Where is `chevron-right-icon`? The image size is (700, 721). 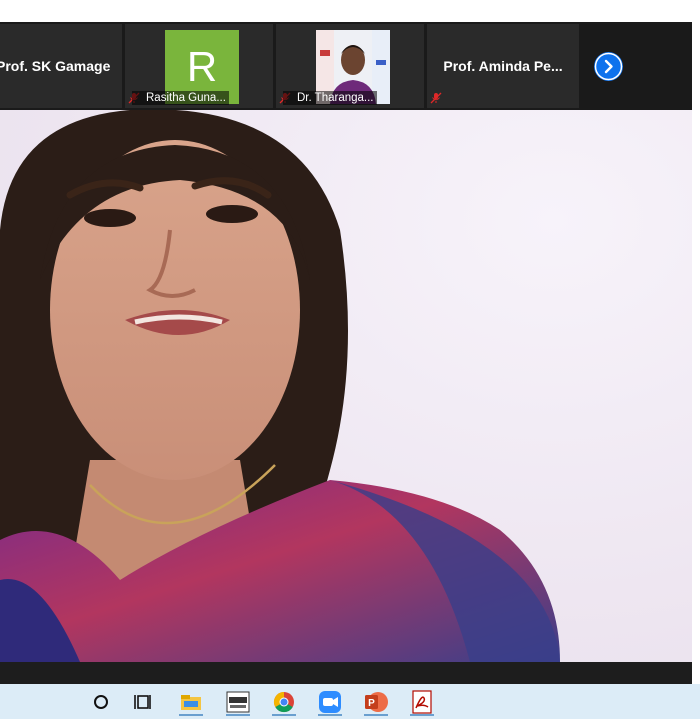
chevron-right-icon is located at coordinates (608, 66).